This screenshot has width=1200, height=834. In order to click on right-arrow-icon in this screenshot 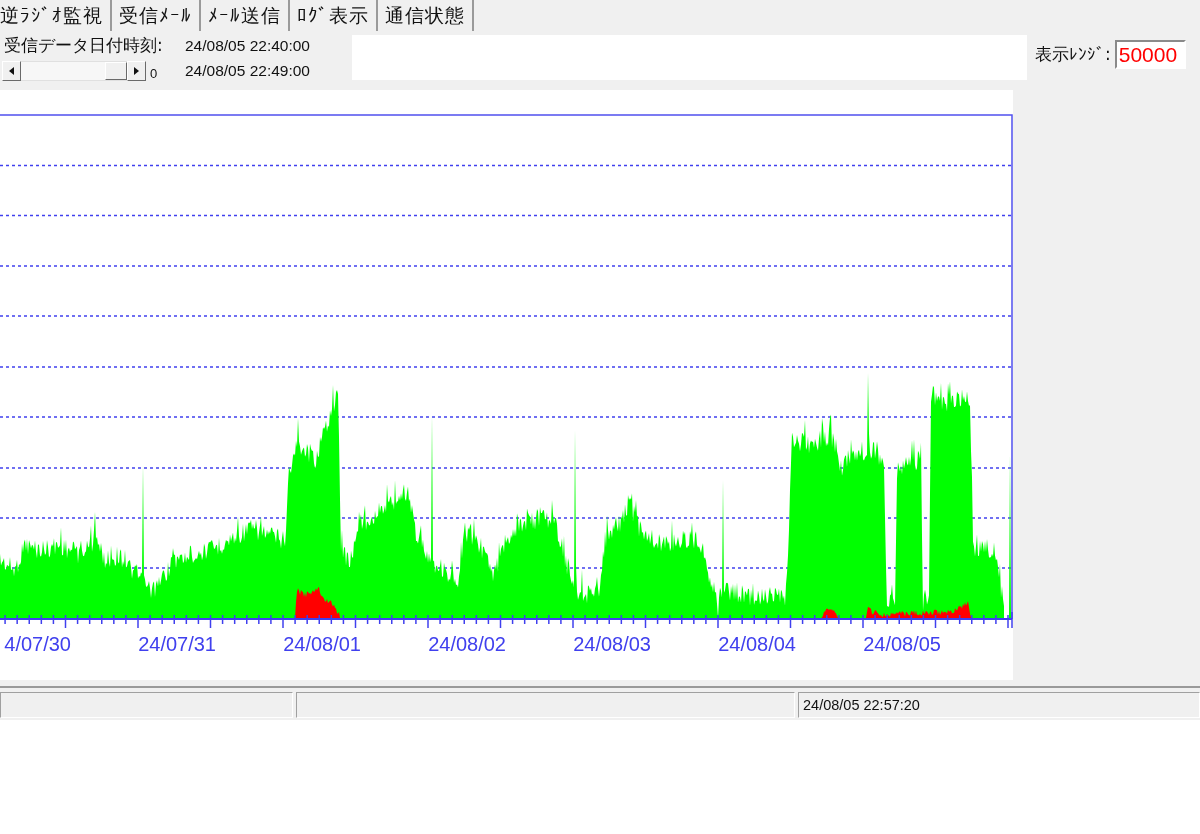, I will do `click(136, 70)`.